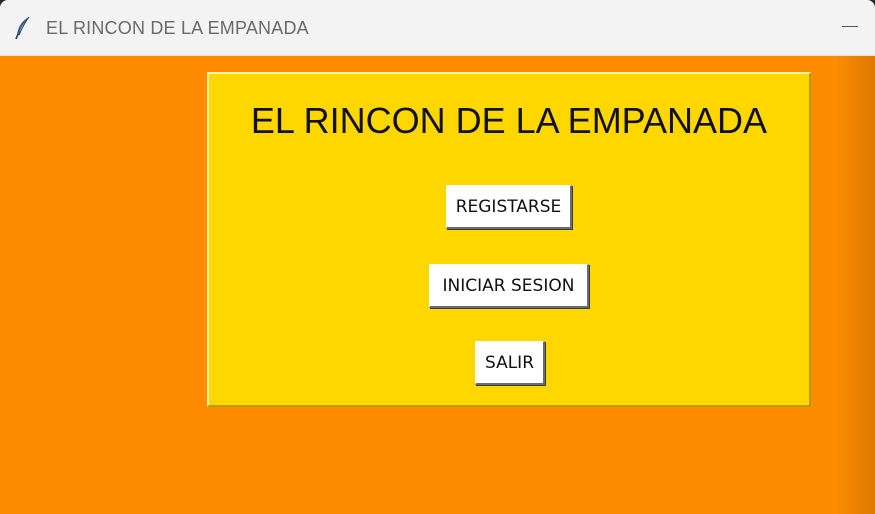 This screenshot has width=875, height=514. I want to click on register-button: REGISTARSE, so click(509, 207).